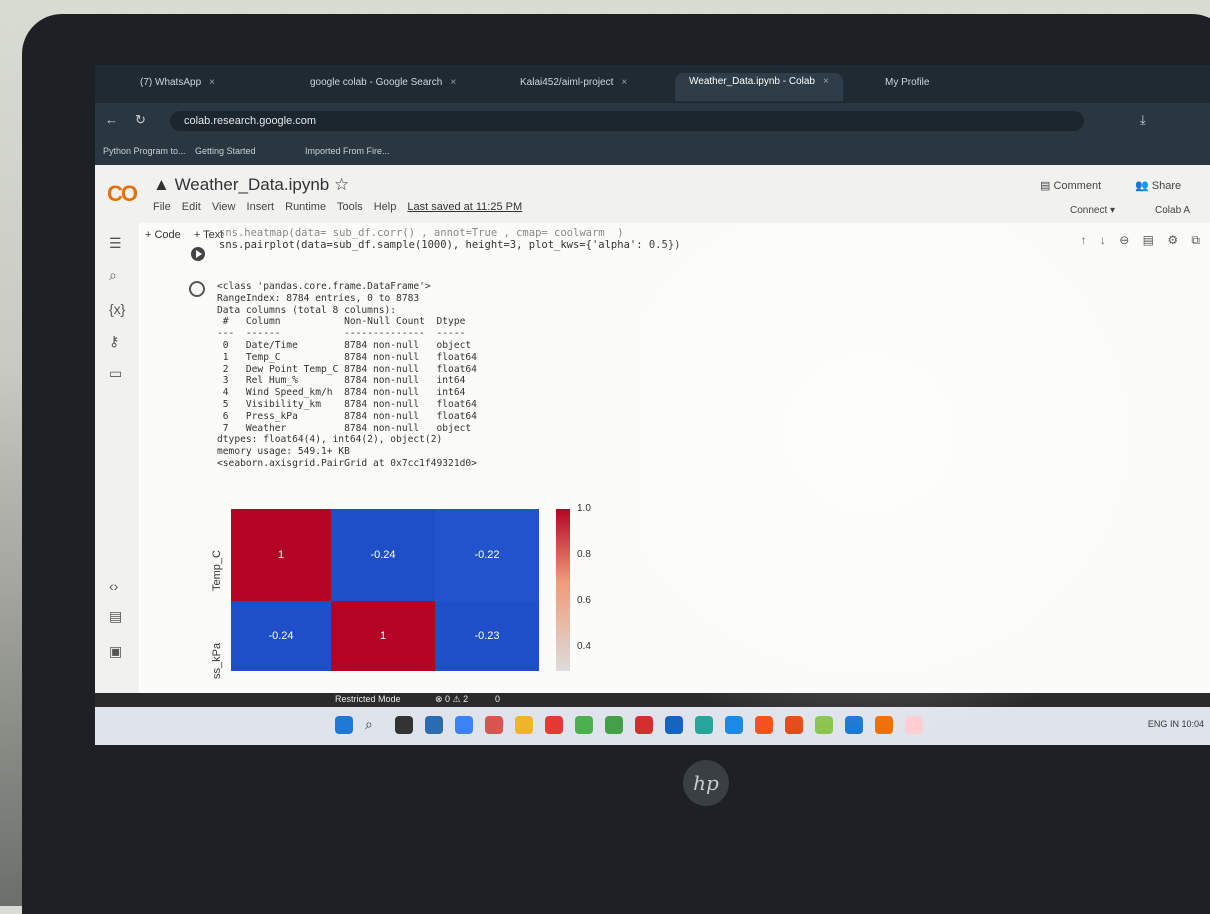  Describe the element at coordinates (1195, 240) in the screenshot. I see `mirror-icon: ⧉` at that location.